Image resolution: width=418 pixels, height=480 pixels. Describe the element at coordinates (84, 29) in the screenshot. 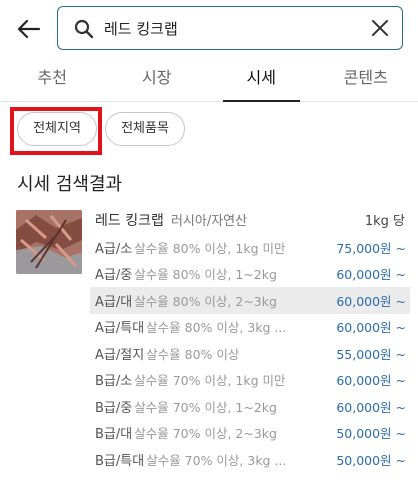

I see `search-icon` at that location.